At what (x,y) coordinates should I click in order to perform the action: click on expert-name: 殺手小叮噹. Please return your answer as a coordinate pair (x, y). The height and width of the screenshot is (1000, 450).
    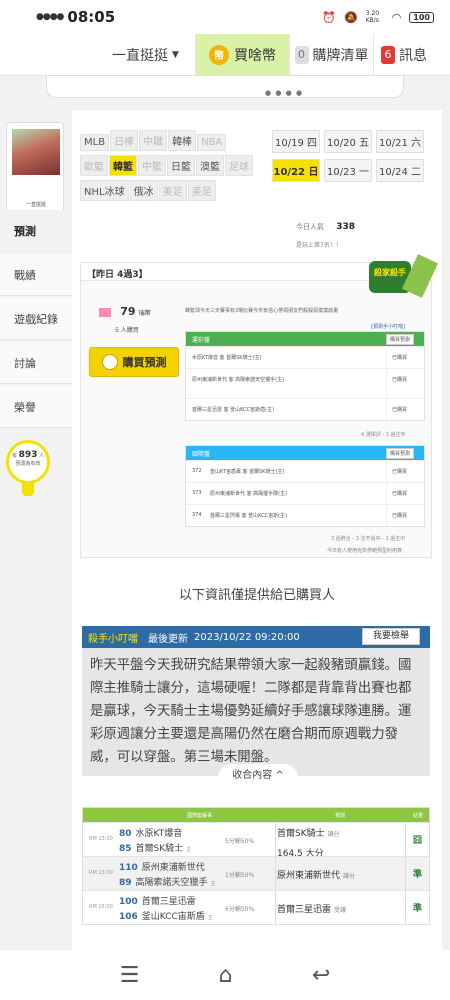
    Looking at the image, I should click on (113, 639).